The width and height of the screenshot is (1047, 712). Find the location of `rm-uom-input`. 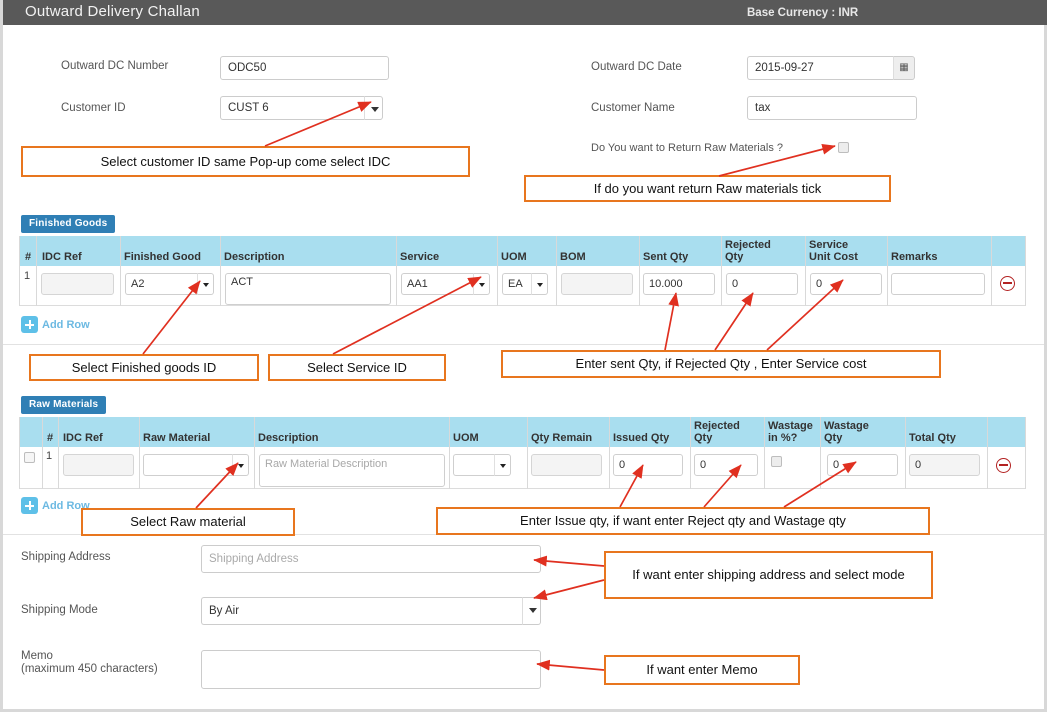

rm-uom-input is located at coordinates (473, 465).